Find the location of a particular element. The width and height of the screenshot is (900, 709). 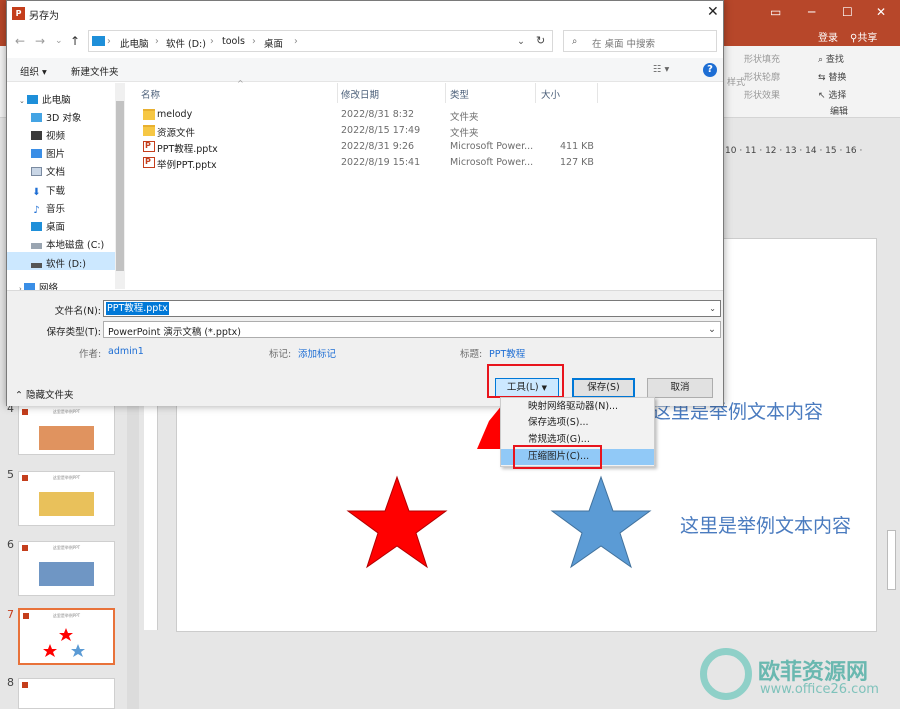

column-date: 修改日期 is located at coordinates (360, 94).